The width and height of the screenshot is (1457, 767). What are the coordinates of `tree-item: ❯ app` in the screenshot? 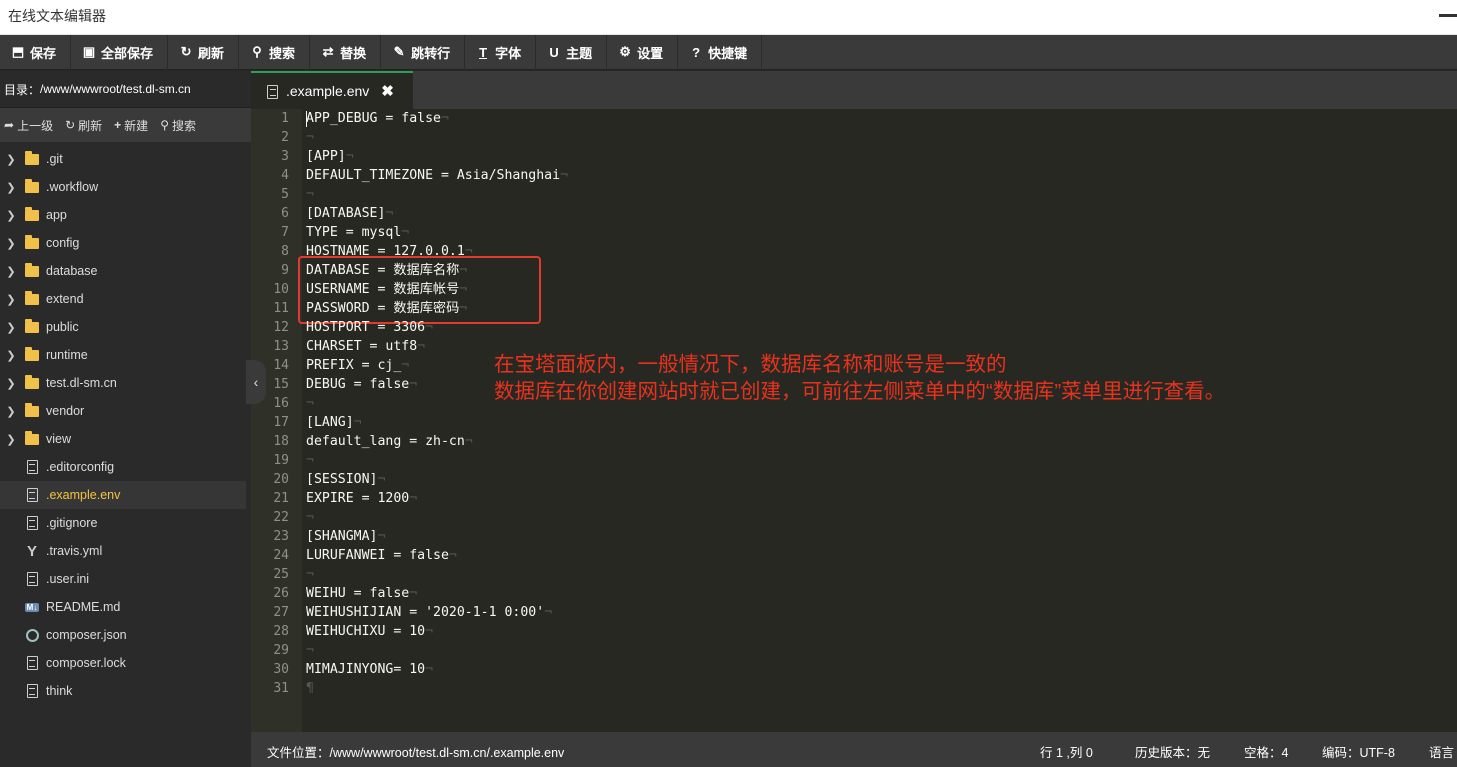 It's located at (123, 215).